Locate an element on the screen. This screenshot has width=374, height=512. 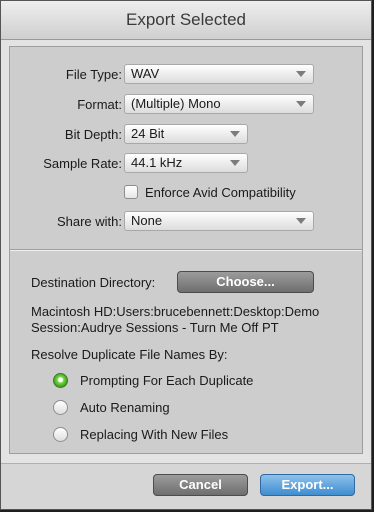
resolve-option-replacing: Replacing With New Files is located at coordinates (154, 434).